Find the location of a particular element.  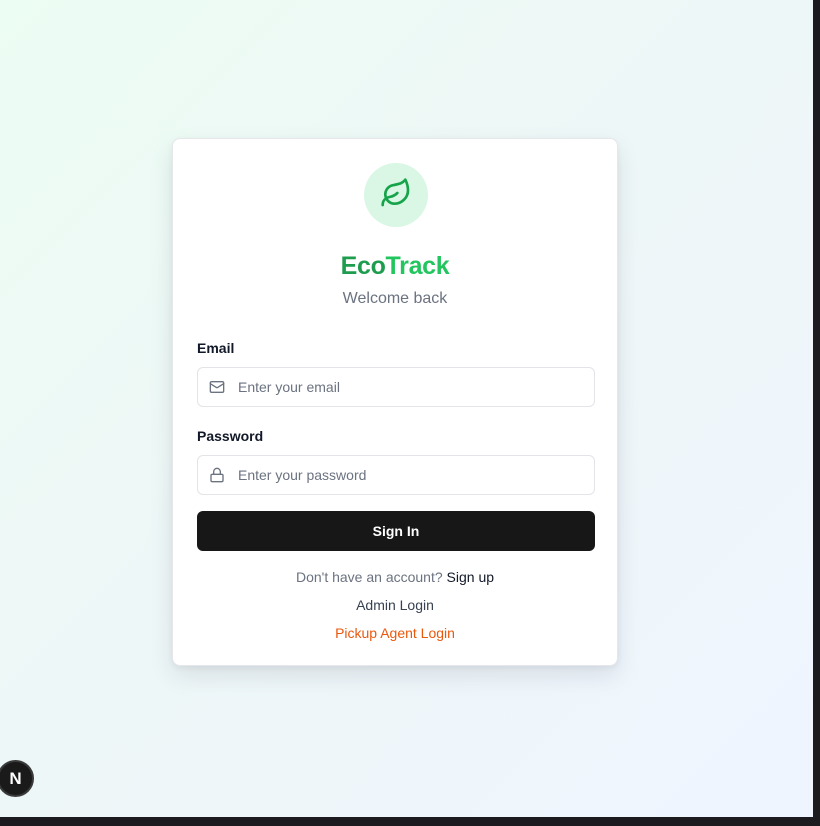

mail-icon is located at coordinates (217, 387).